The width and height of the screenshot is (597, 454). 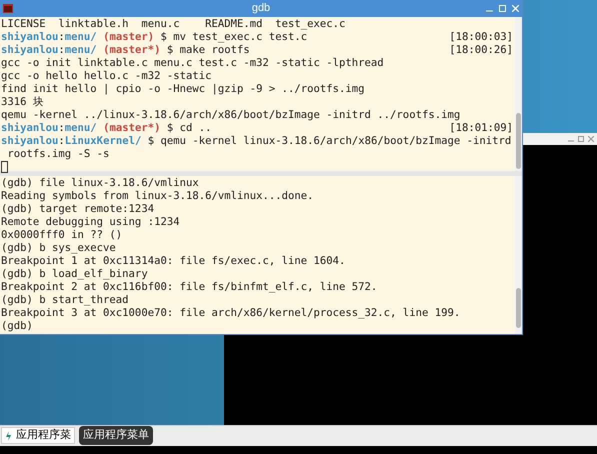 I want to click on terminal-icon, so click(x=8, y=8).